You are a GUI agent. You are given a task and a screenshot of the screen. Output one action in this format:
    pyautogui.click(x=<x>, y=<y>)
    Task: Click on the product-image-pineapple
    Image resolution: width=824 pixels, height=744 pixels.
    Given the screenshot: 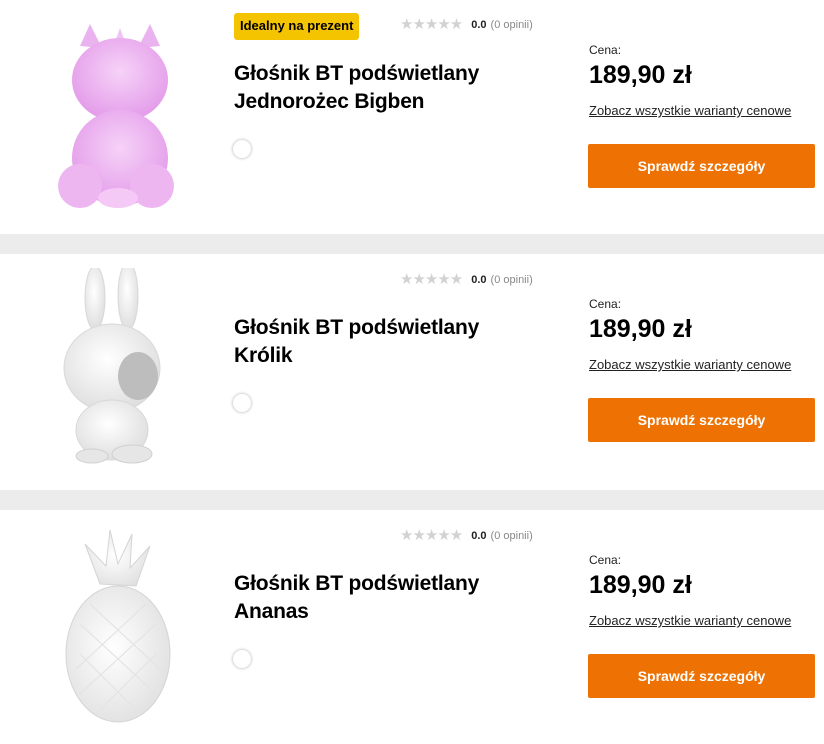 What is the action you would take?
    pyautogui.click(x=115, y=624)
    